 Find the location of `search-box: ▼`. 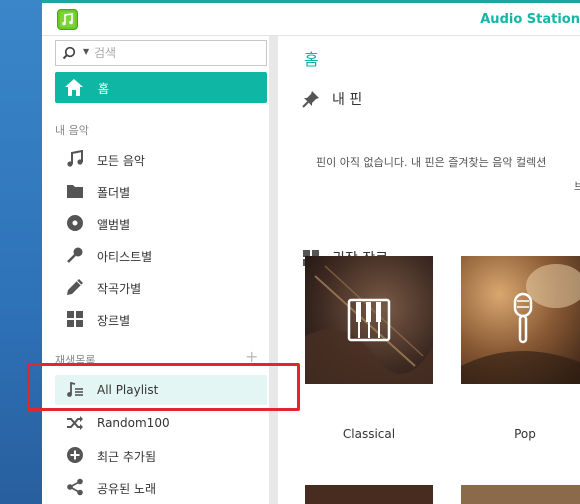

search-box: ▼ is located at coordinates (161, 53).